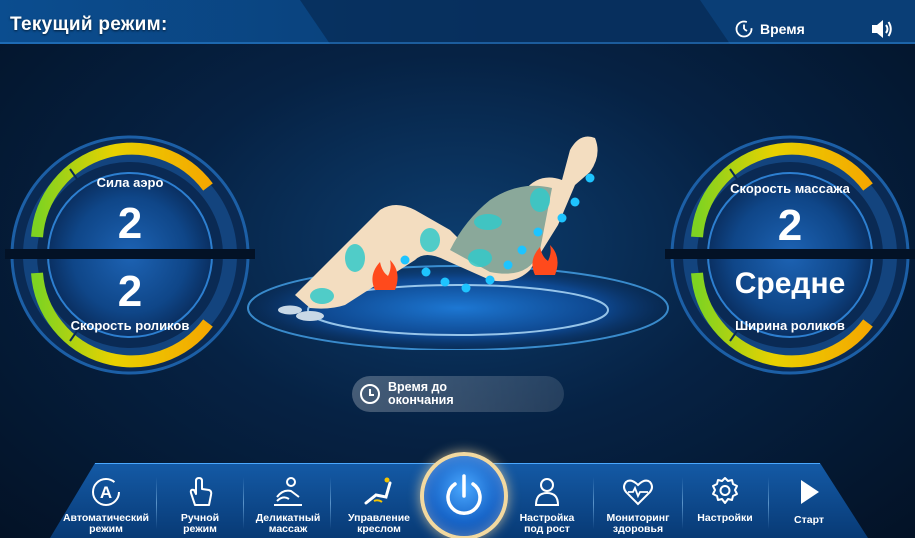  I want to click on time-label: Время, so click(782, 29).